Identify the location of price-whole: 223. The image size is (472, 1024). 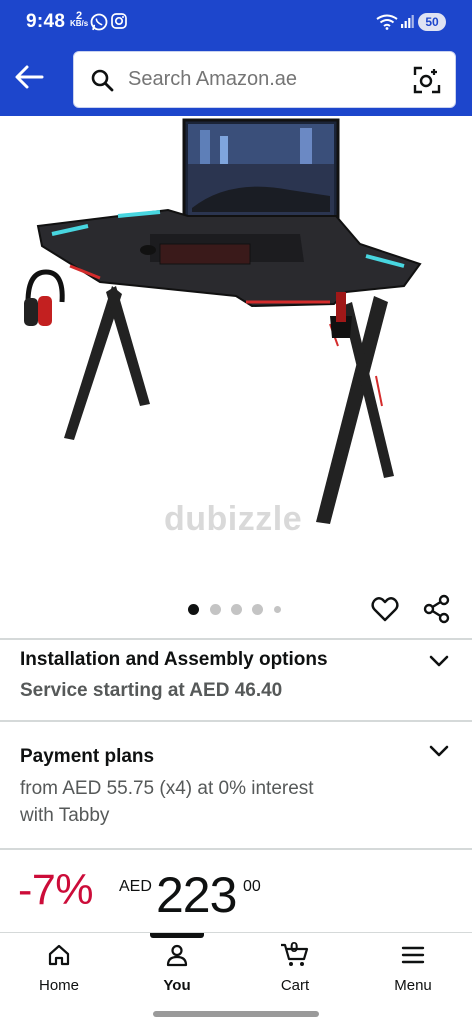
(196, 895).